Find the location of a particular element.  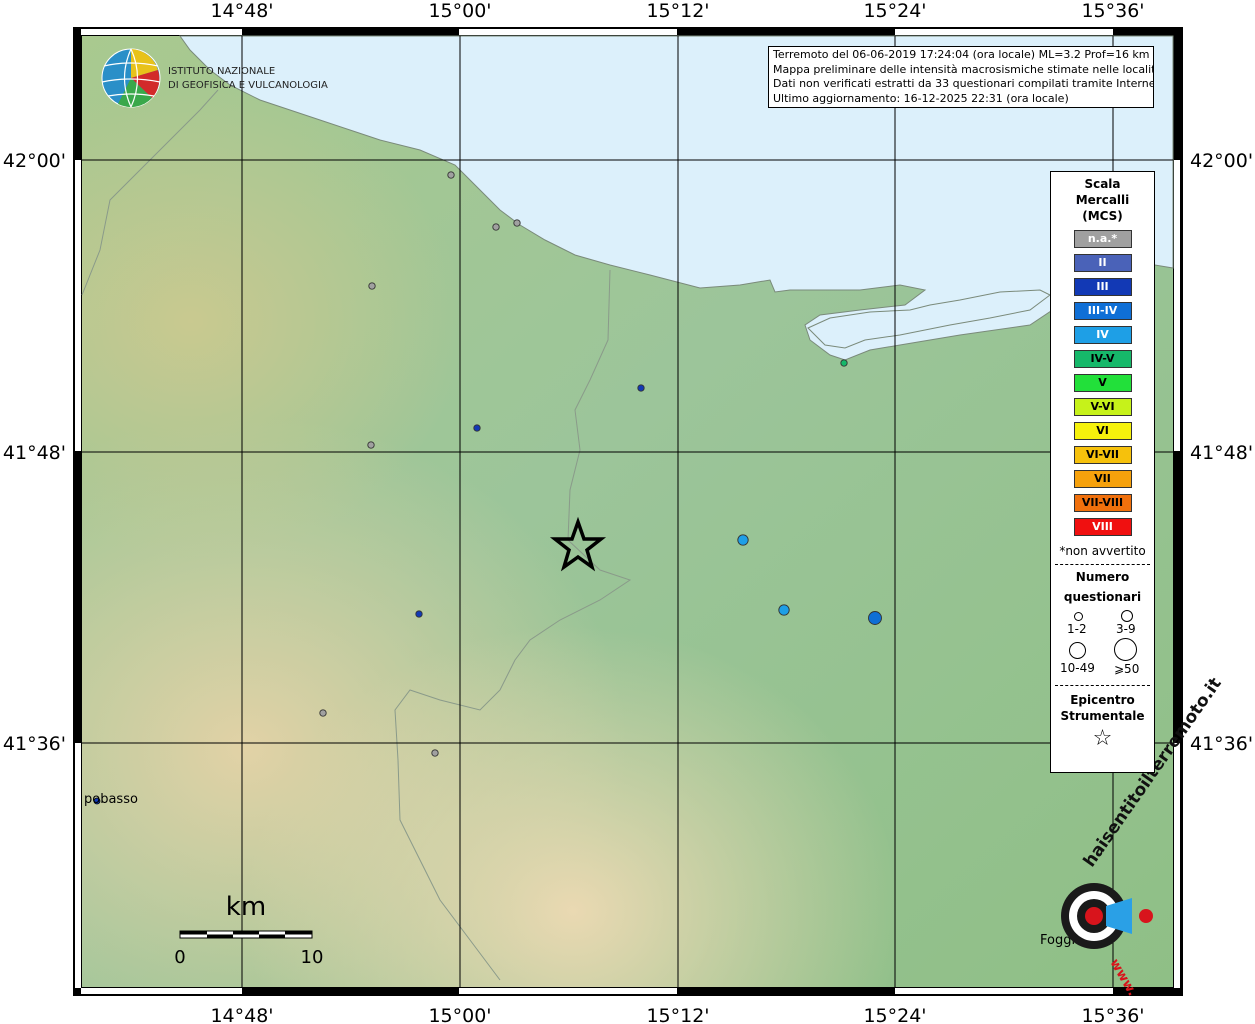

place-label-campobasso: pobasso is located at coordinates (111, 799).